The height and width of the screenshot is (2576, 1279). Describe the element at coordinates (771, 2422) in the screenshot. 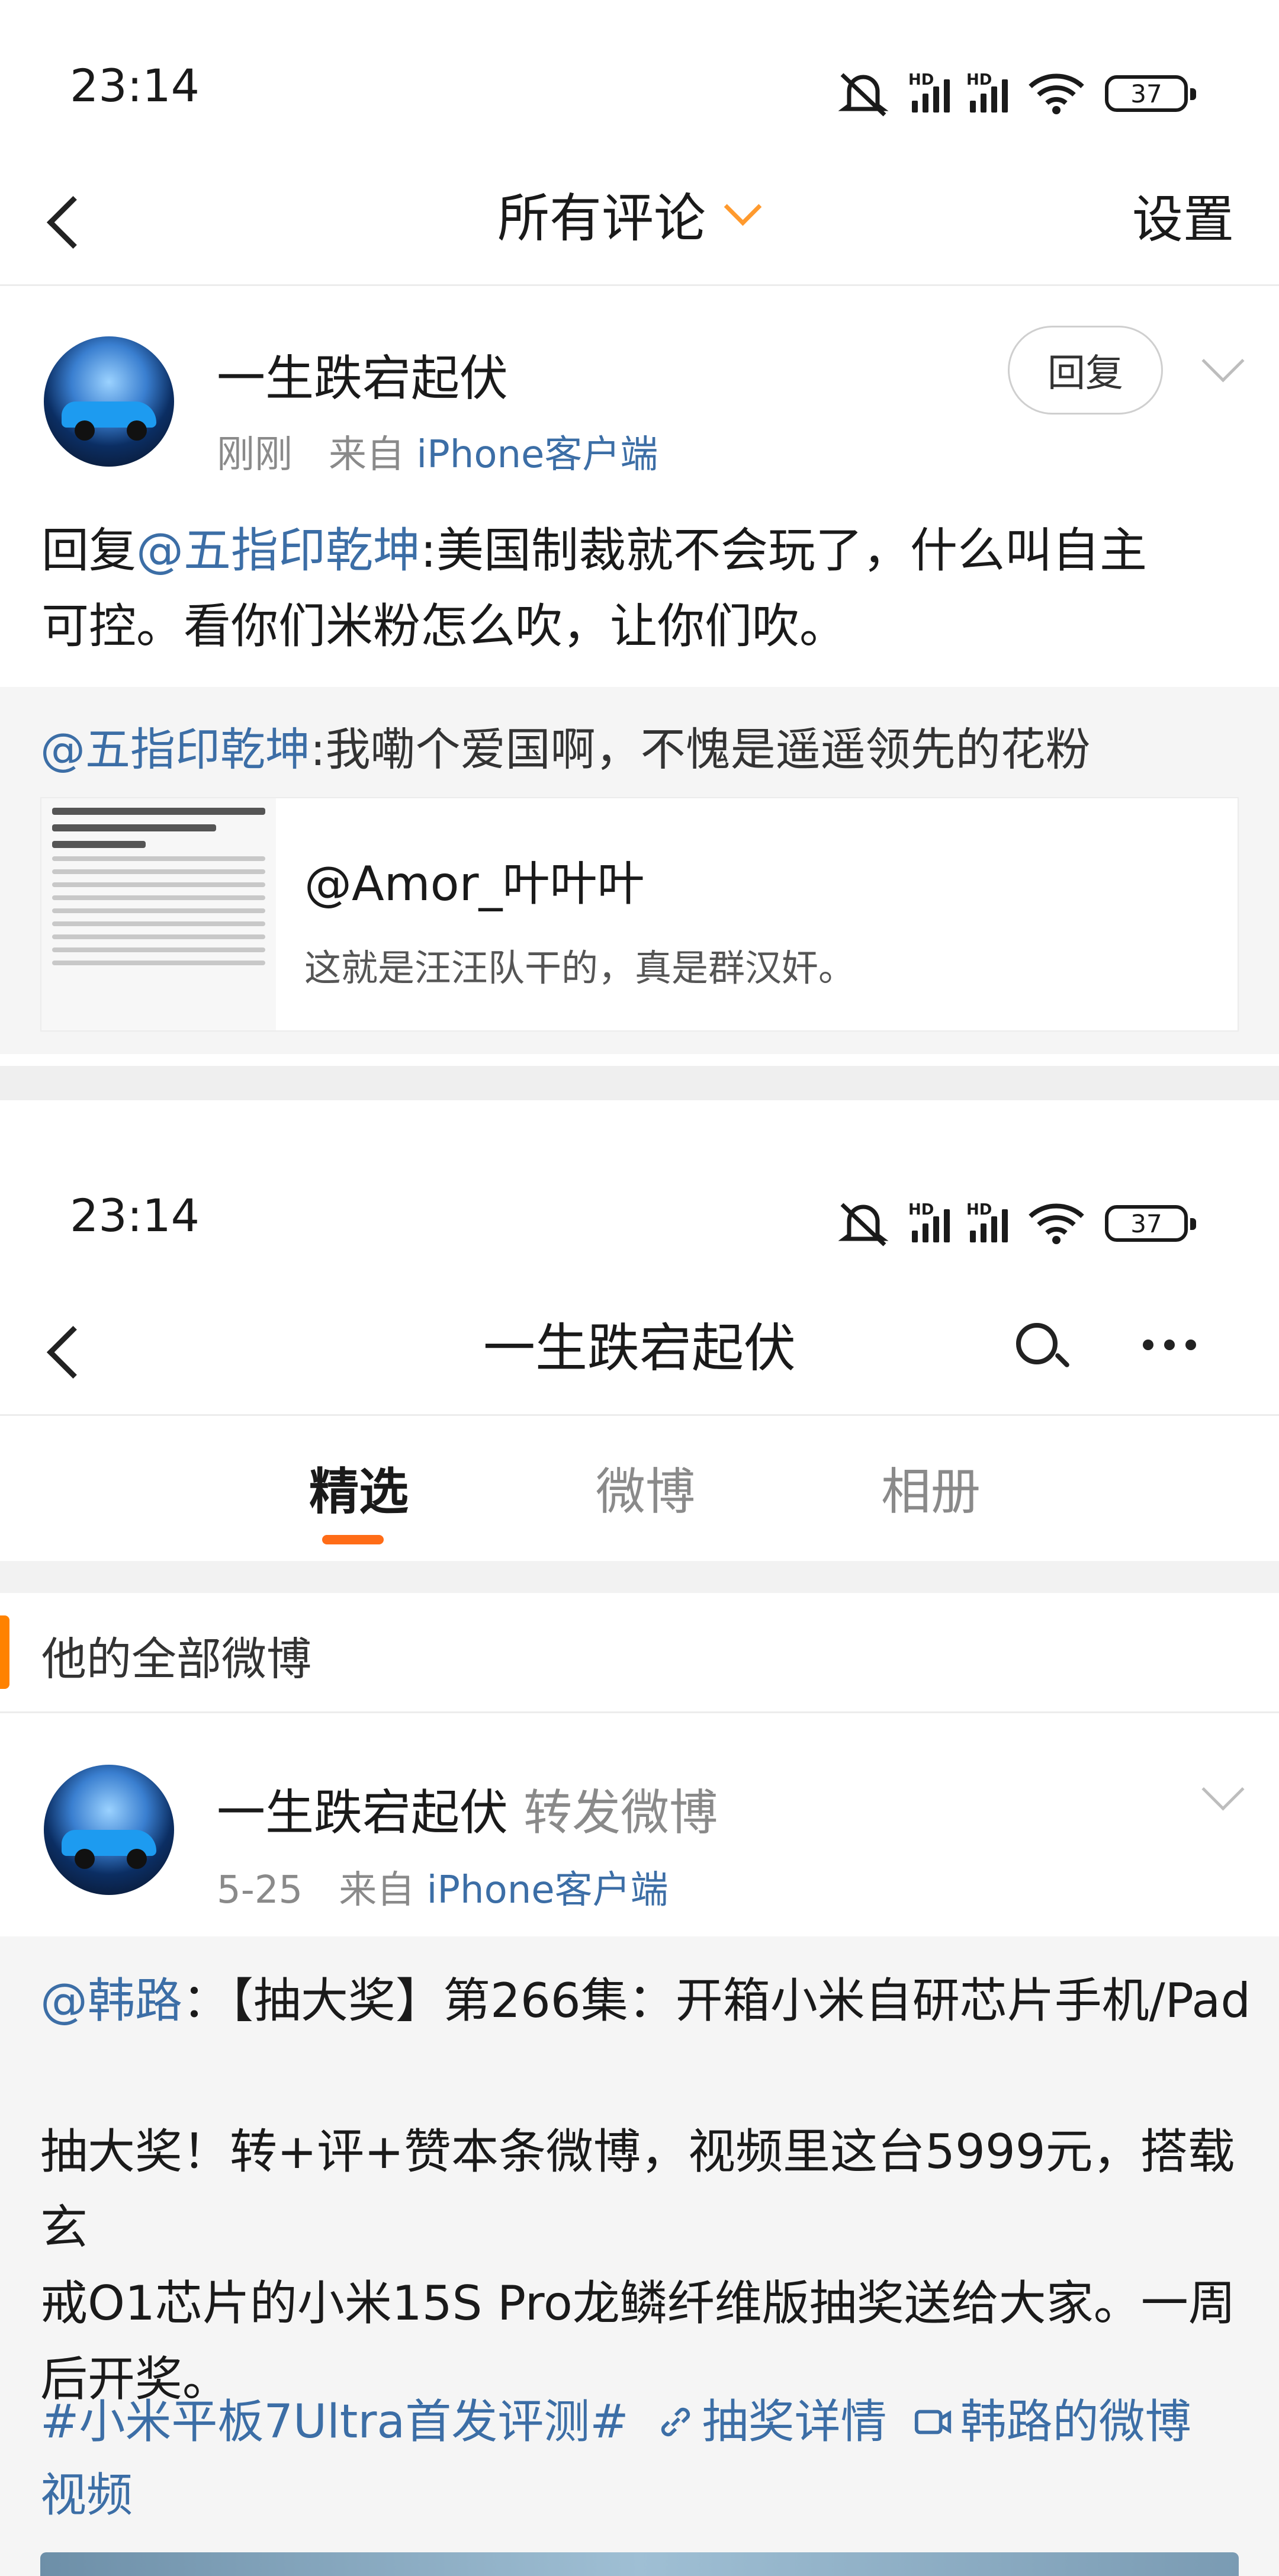

I see `lottery-link: 抽奖详情` at that location.